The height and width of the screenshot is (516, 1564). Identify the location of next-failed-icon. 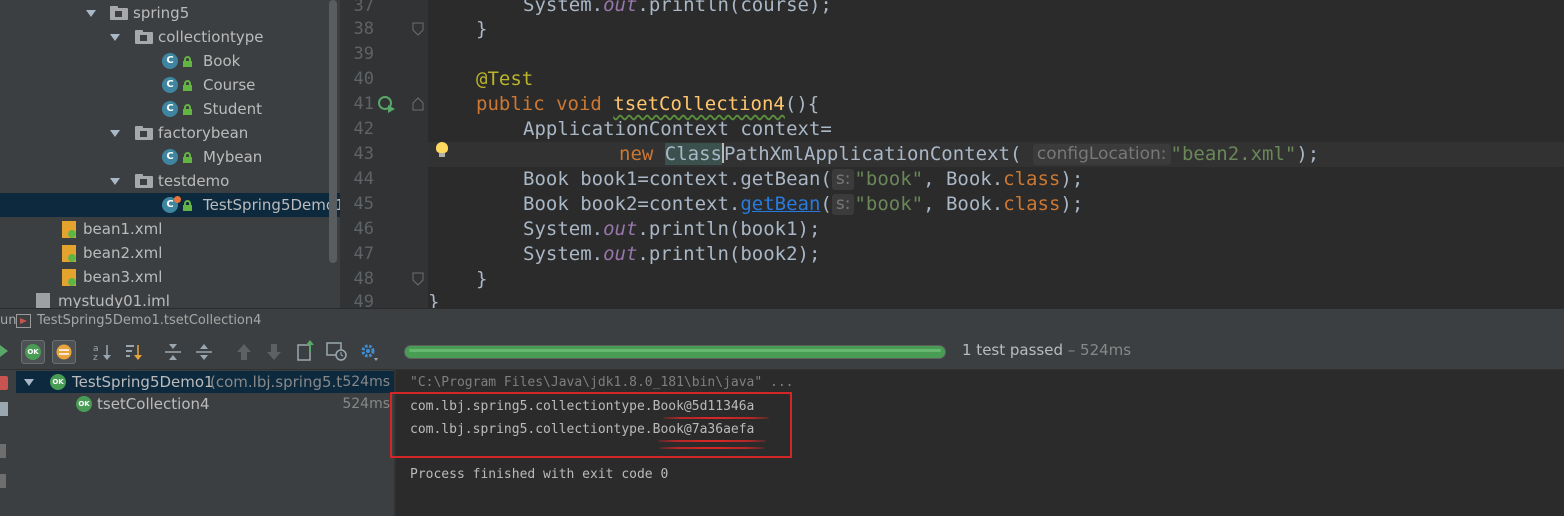
(274, 352).